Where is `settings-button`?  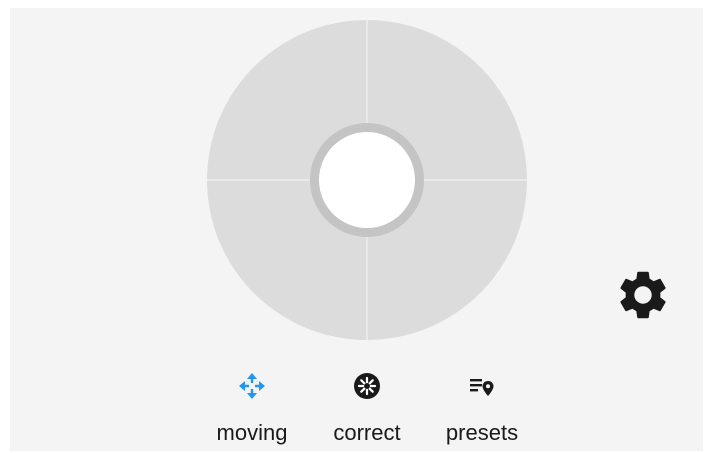
settings-button is located at coordinates (643, 295).